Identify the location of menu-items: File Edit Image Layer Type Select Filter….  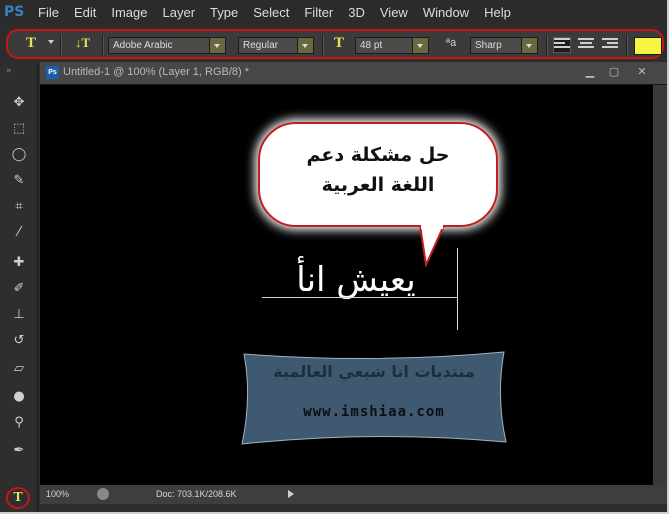
(282, 12).